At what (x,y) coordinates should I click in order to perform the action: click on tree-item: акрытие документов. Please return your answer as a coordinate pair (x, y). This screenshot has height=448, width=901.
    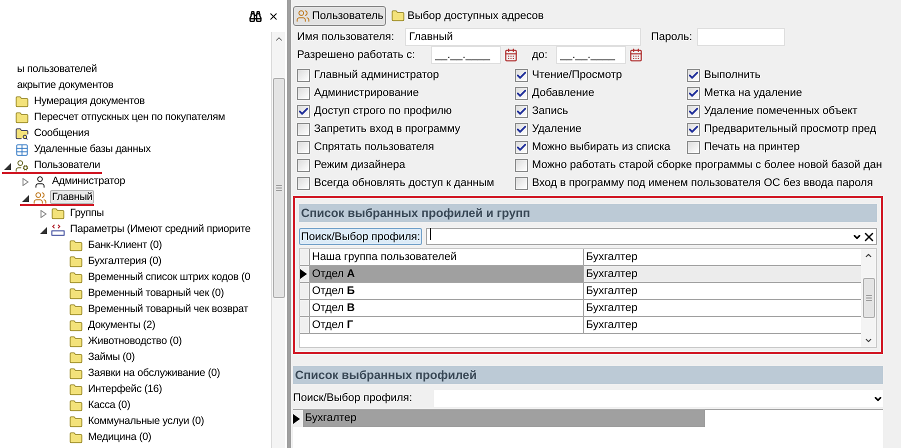
    Looking at the image, I should click on (65, 85).